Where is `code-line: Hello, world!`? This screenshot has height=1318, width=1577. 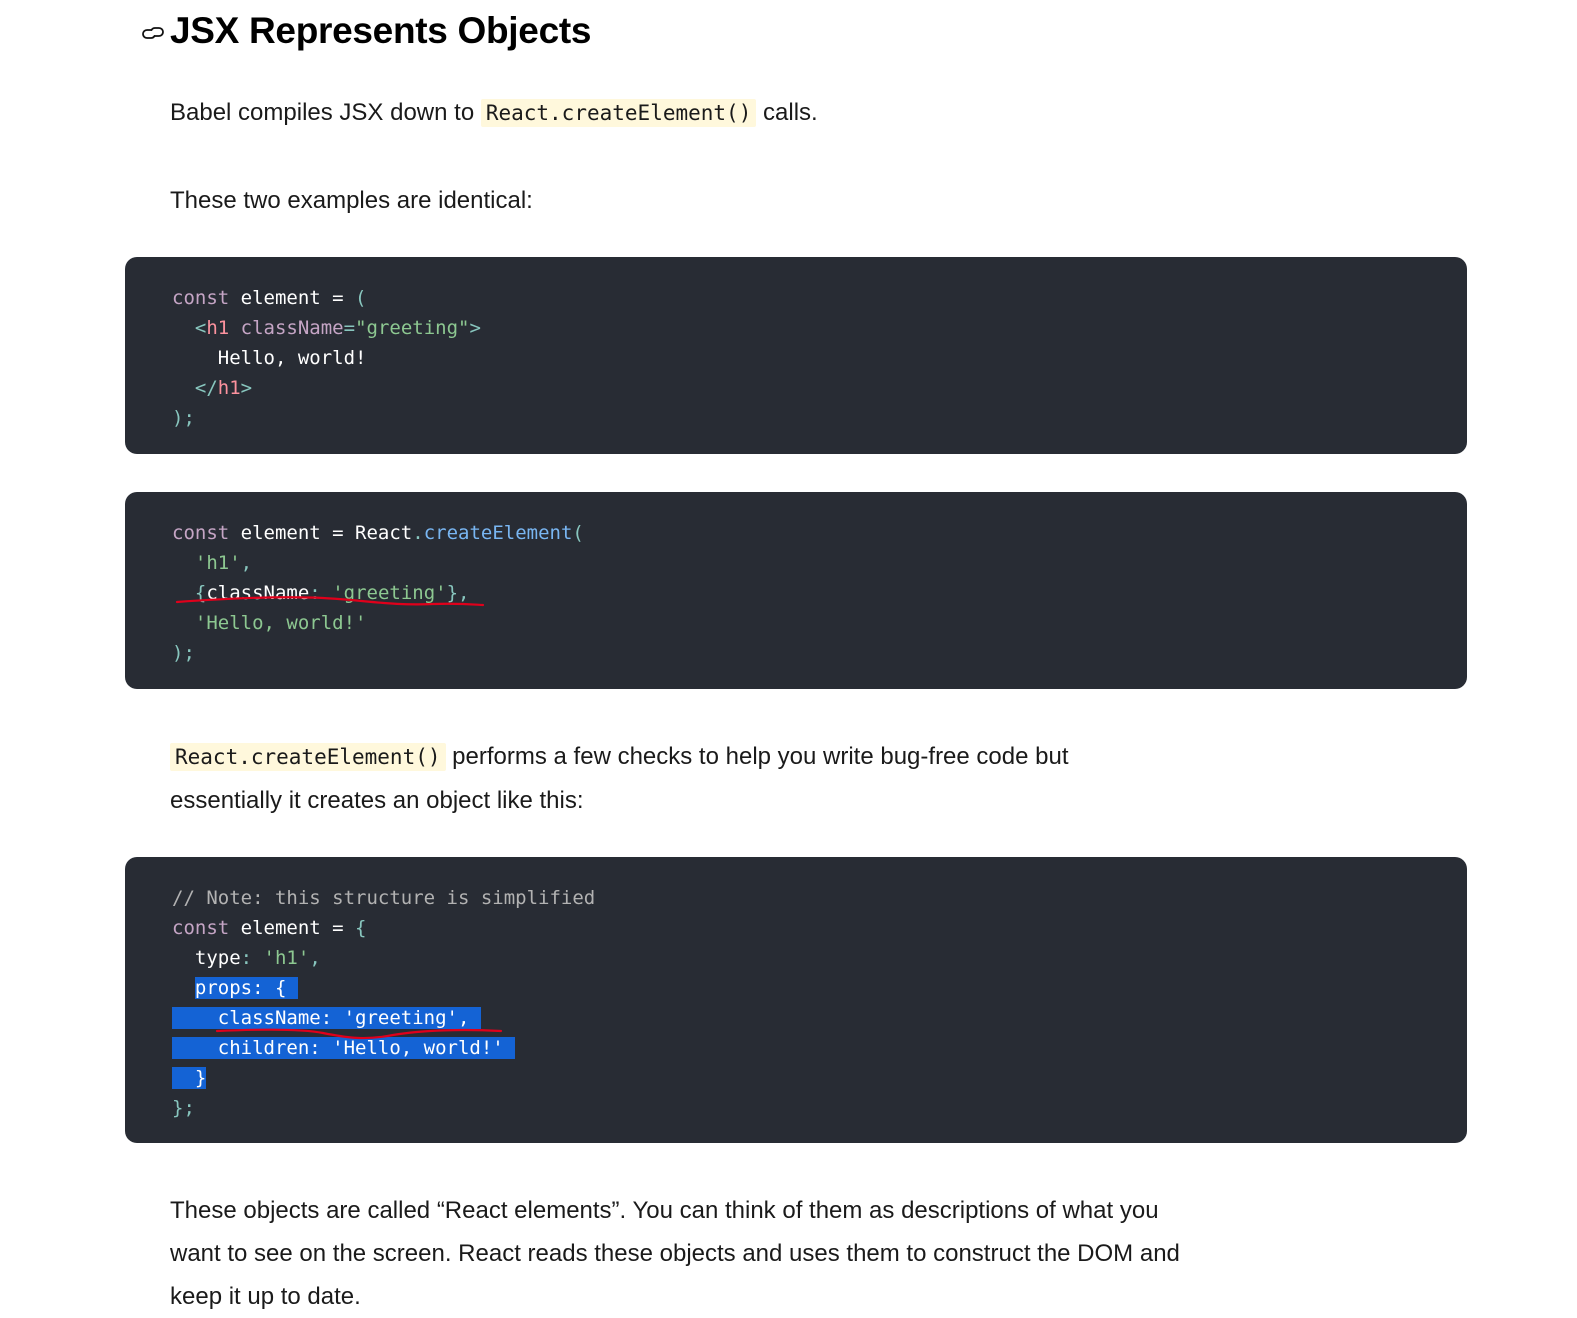 code-line: Hello, world! is located at coordinates (326, 358).